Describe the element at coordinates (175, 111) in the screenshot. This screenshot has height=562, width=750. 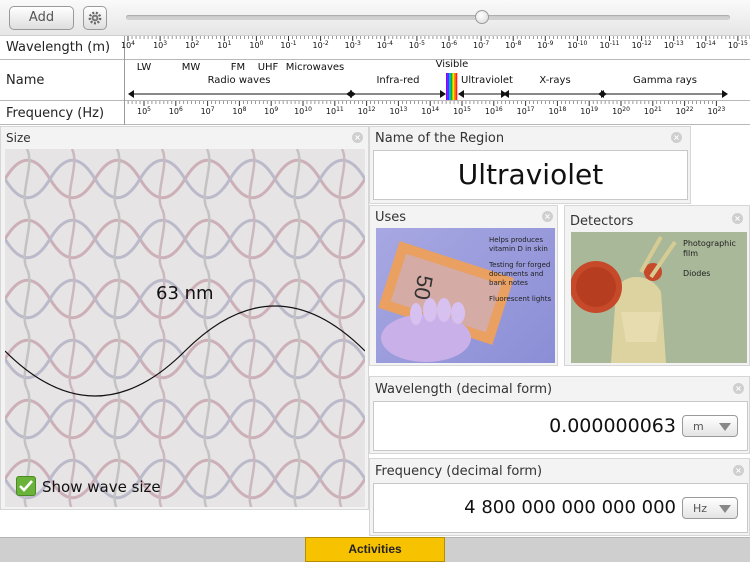
I see `frequency-tick-label: 106` at that location.